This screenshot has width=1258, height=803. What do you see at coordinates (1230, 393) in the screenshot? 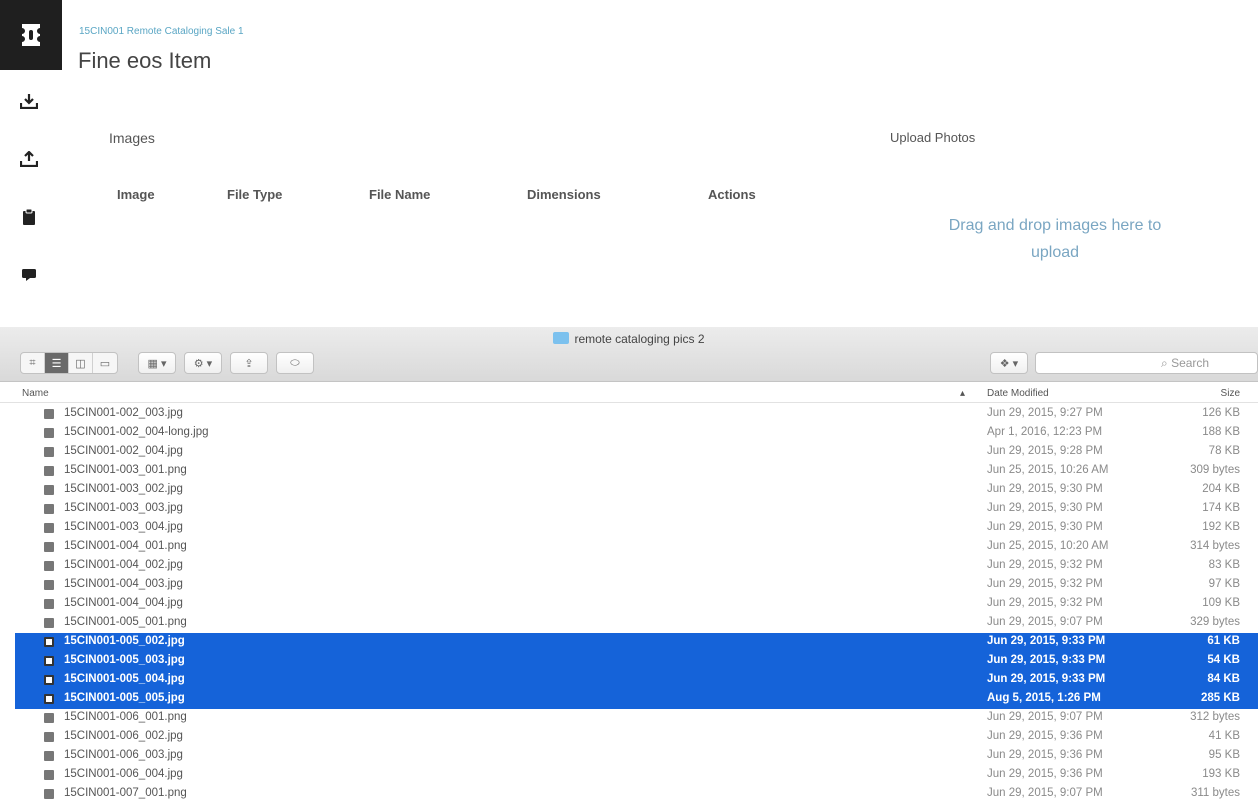
I see `column-size-header: Size` at bounding box center [1230, 393].